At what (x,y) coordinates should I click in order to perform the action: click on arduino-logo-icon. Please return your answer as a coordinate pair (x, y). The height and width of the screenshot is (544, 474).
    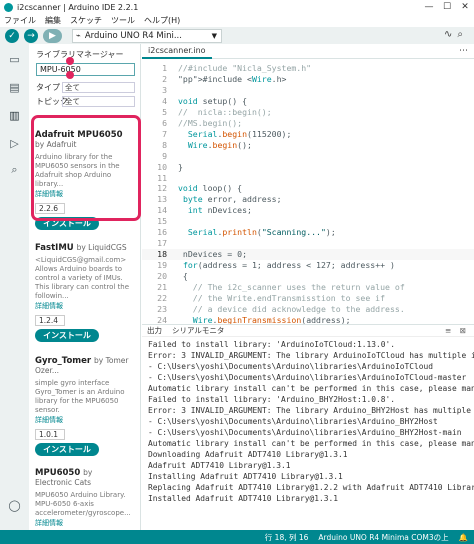
    Looking at the image, I should click on (8, 7).